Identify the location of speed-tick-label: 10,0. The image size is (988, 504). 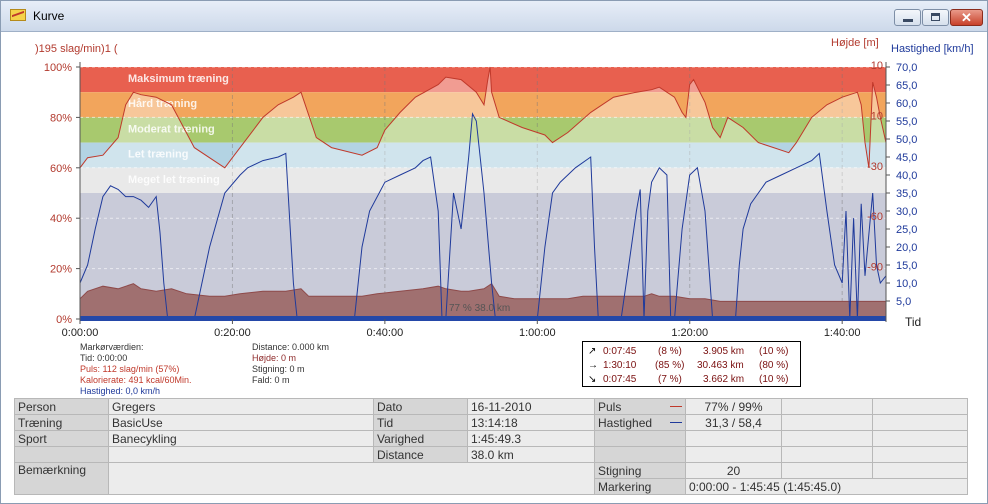
(906, 284).